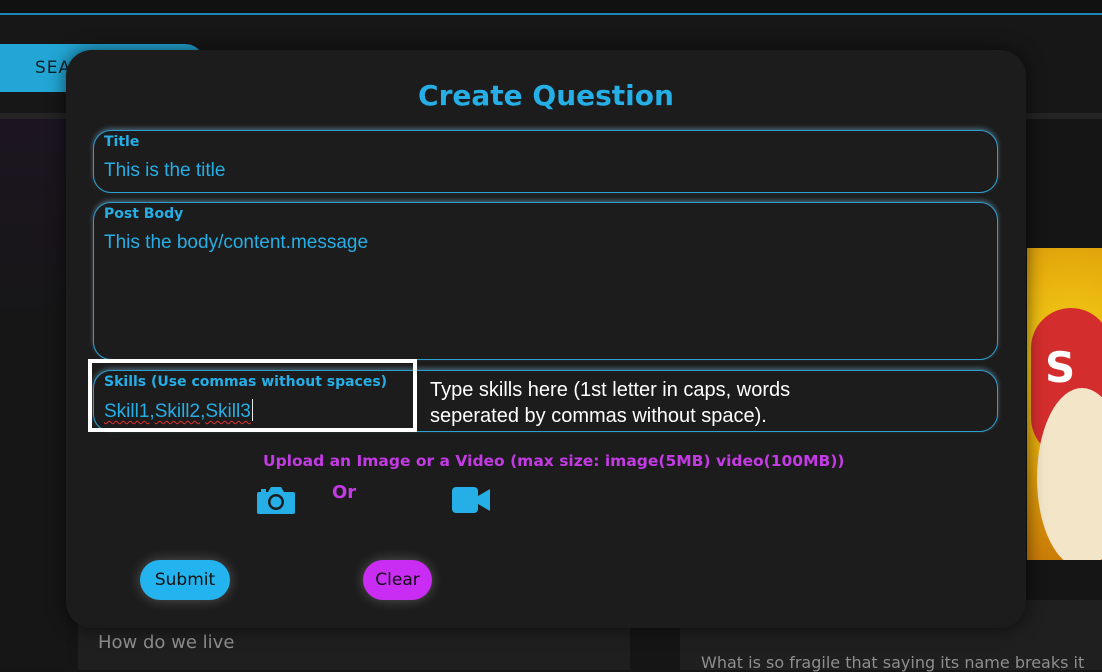  Describe the element at coordinates (185, 580) in the screenshot. I see `submit-button: Submit` at that location.